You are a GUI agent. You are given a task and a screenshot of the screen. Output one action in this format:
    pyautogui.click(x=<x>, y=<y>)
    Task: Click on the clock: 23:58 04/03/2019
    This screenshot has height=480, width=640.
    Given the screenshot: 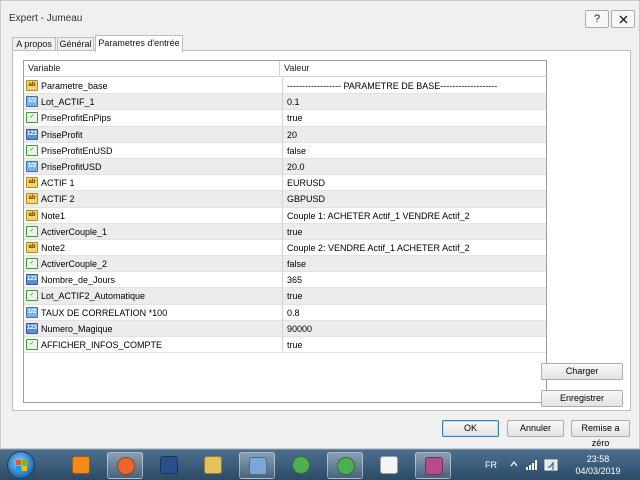 What is the action you would take?
    pyautogui.click(x=598, y=465)
    